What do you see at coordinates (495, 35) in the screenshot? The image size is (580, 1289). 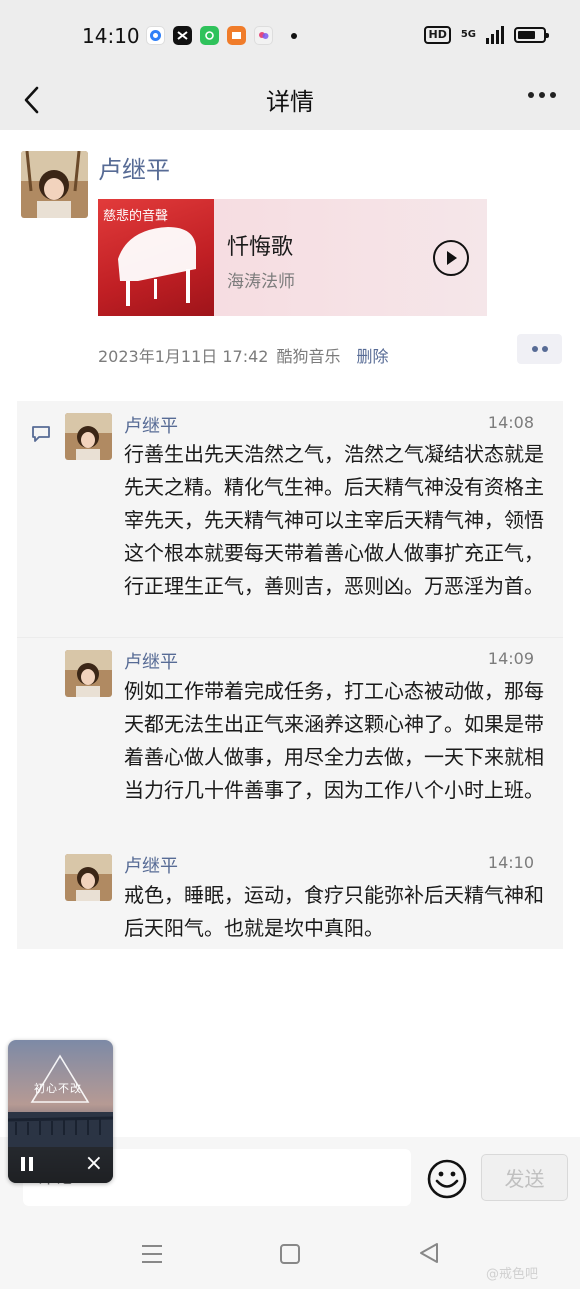 I see `signal-icon` at bounding box center [495, 35].